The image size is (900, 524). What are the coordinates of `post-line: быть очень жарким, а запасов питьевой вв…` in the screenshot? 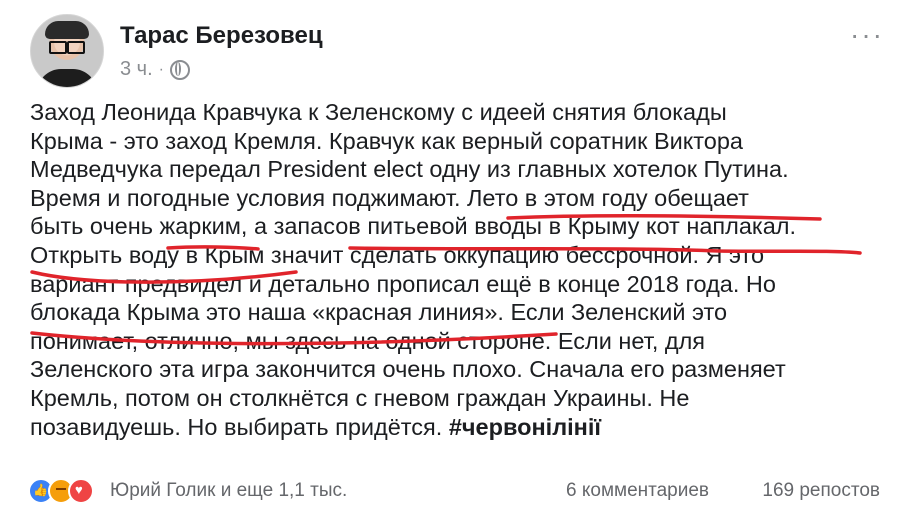 It's located at (413, 226).